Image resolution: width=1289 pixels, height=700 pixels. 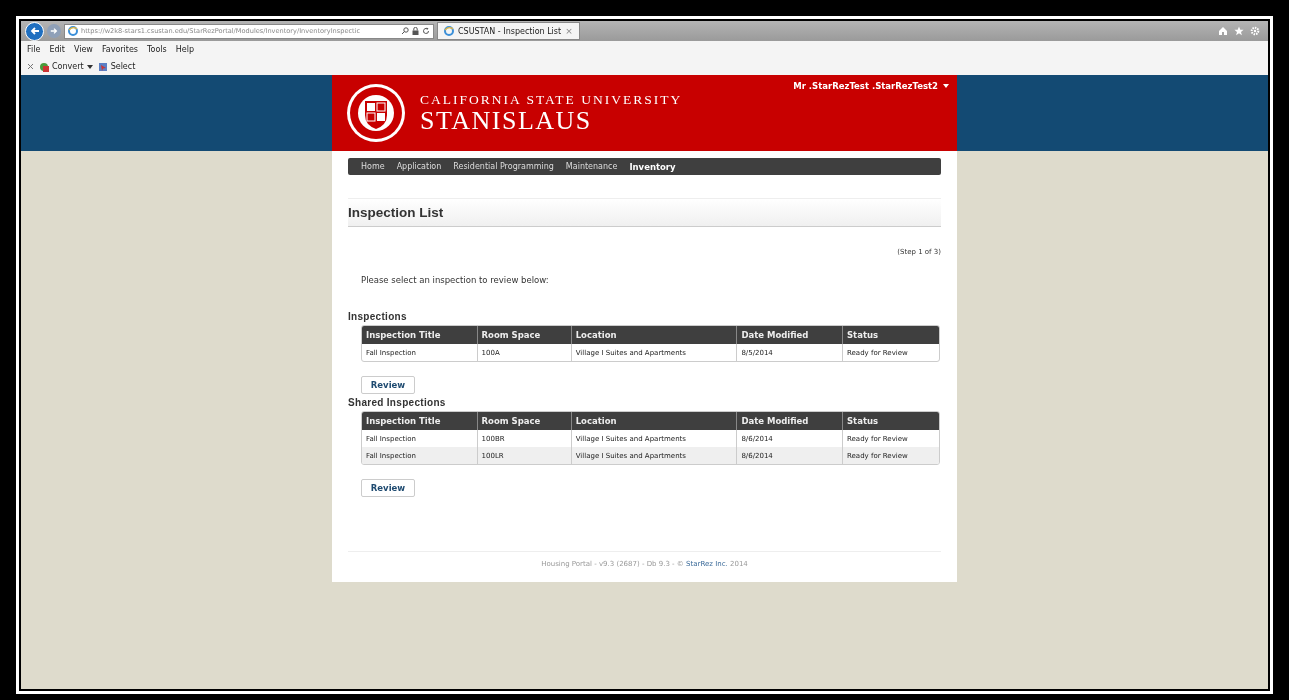 I want to click on back-button, so click(x=34, y=31).